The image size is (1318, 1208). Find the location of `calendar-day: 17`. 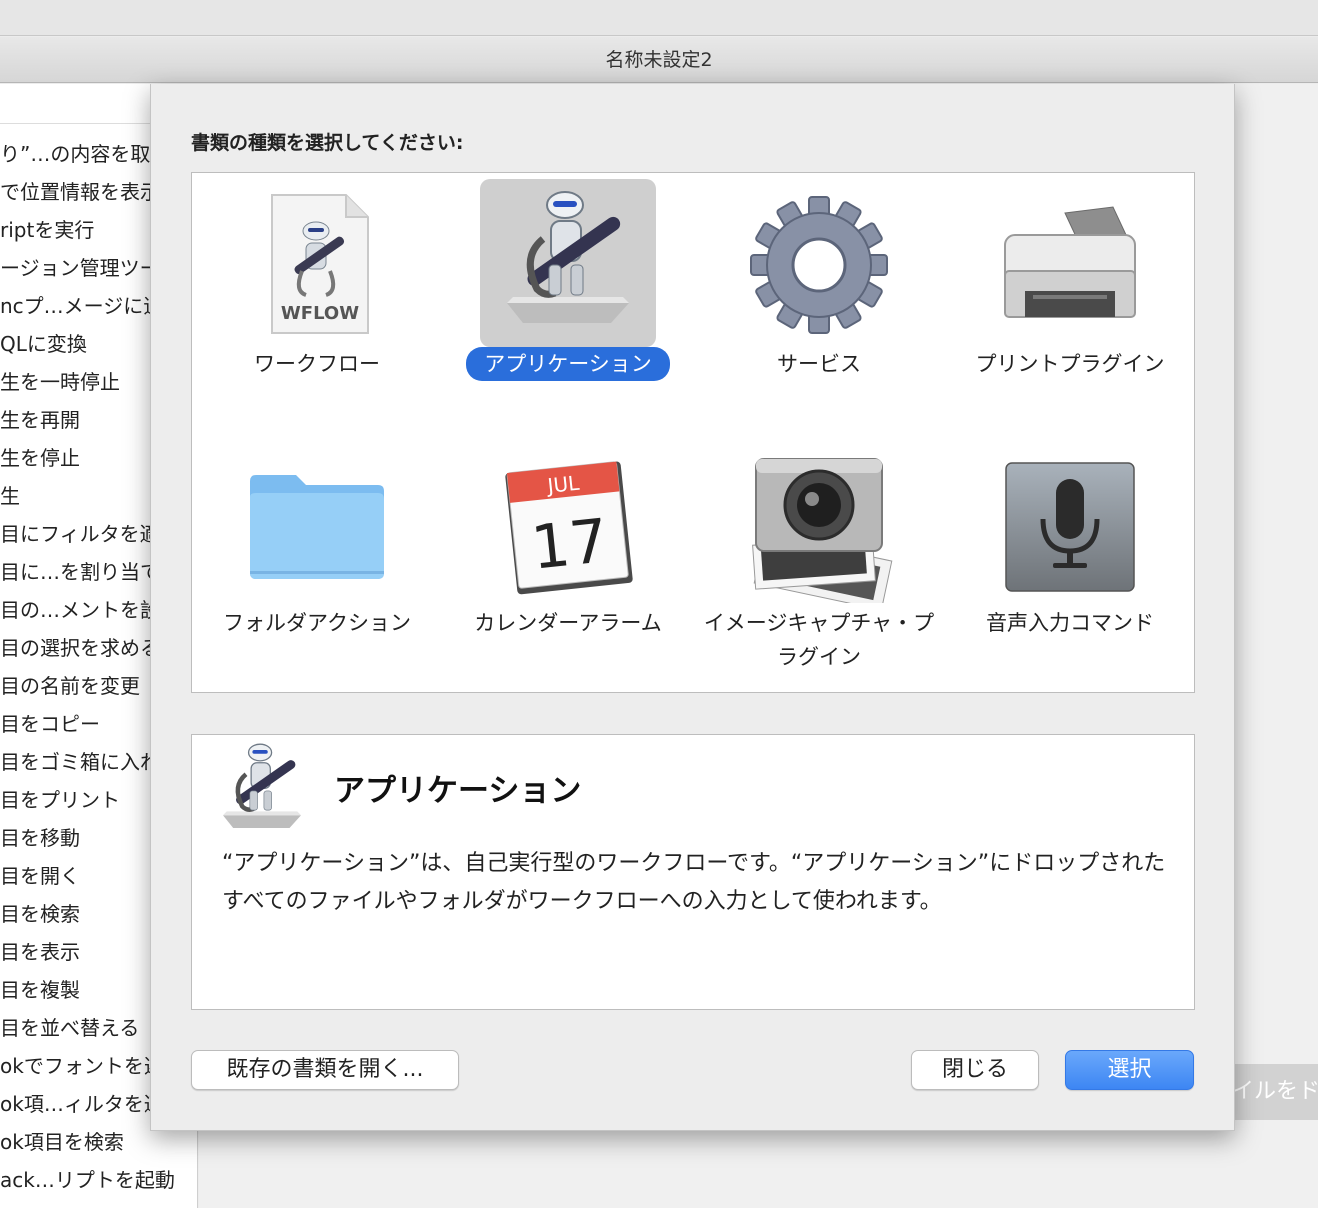

calendar-day: 17 is located at coordinates (569, 545).